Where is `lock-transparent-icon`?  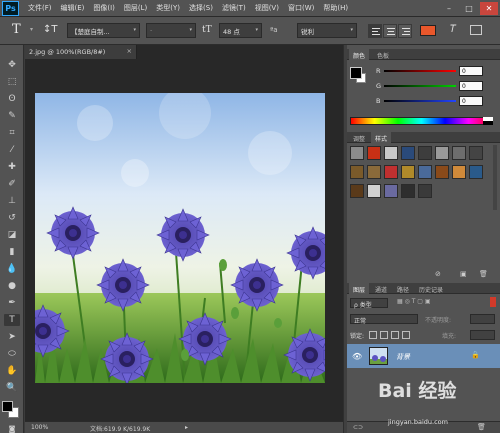
lock-transparent-icon is located at coordinates (373, 335).